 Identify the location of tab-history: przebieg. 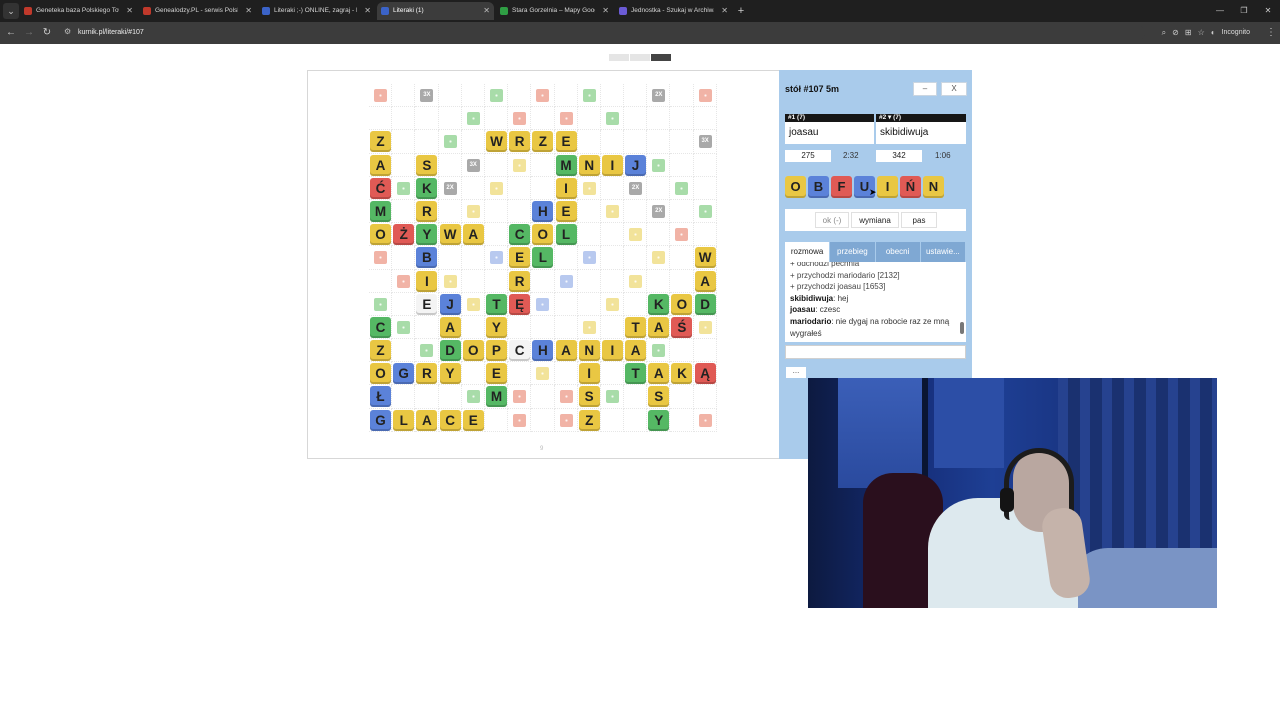
(853, 252).